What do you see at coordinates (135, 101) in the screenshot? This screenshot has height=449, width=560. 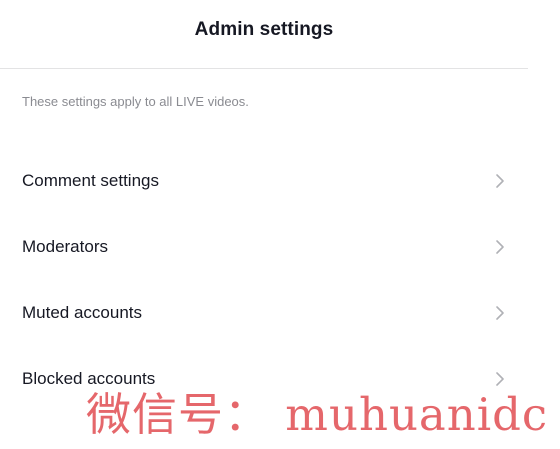 I see `settings-description: These settings apply to all LIVE videos.` at bounding box center [135, 101].